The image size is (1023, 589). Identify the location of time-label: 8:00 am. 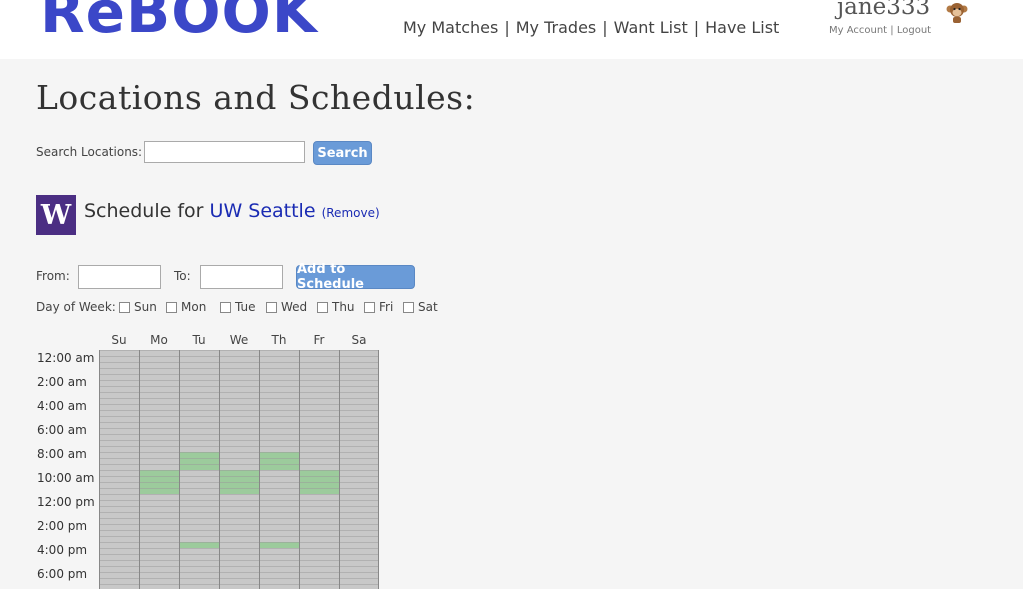
(62, 454).